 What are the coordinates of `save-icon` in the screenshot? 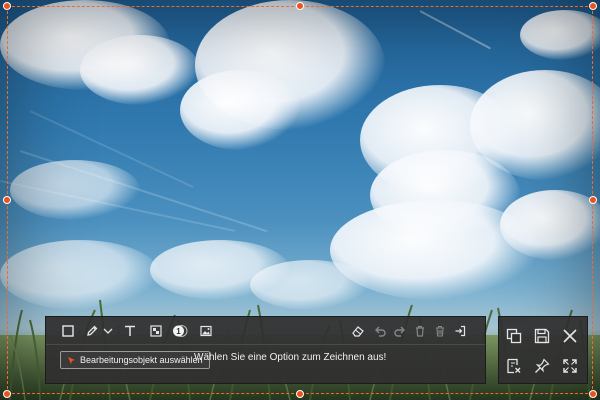 It's located at (542, 336).